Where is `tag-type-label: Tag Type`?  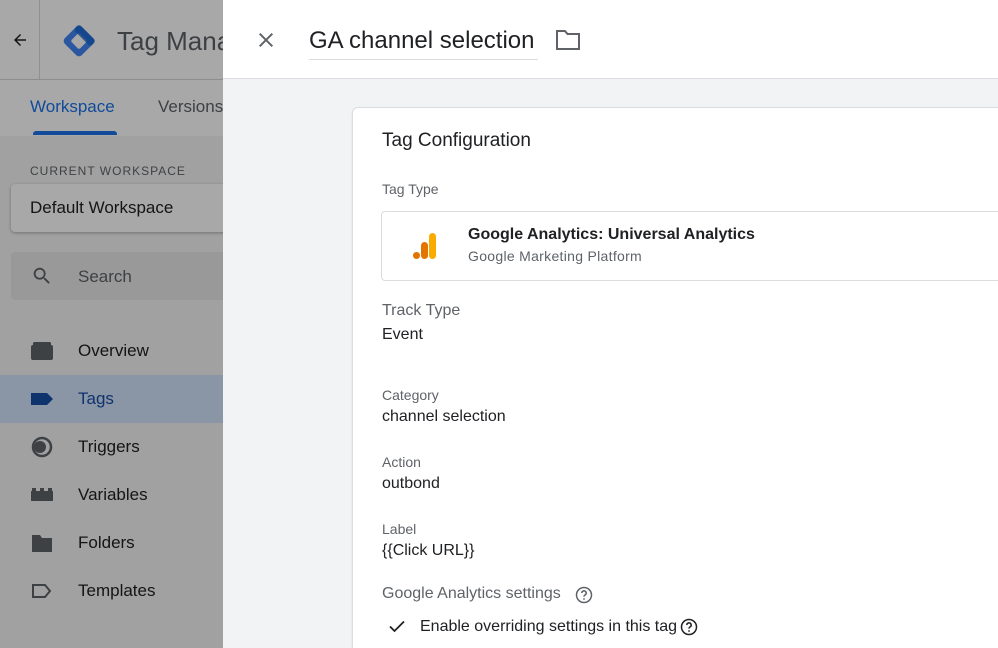
tag-type-label: Tag Type is located at coordinates (410, 189).